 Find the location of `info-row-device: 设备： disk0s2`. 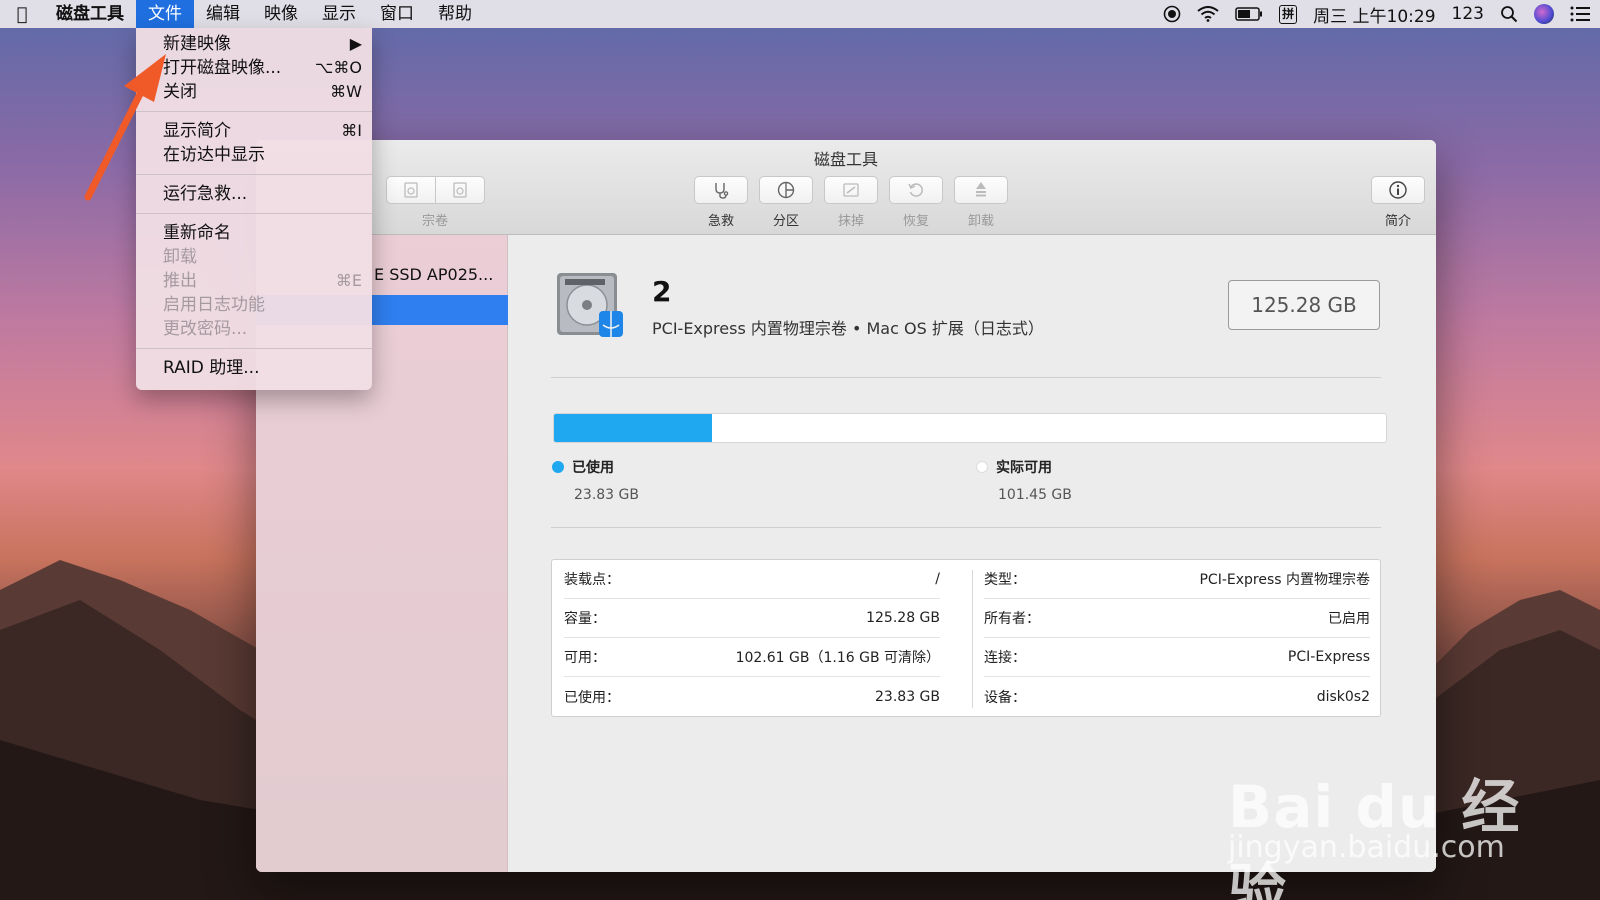

info-row-device: 设备： disk0s2 is located at coordinates (1177, 696).